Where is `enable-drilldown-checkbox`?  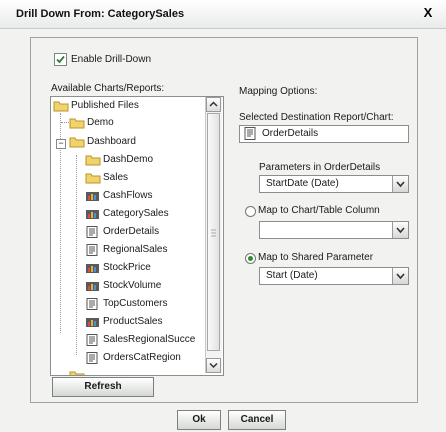
enable-drilldown-checkbox is located at coordinates (60, 59).